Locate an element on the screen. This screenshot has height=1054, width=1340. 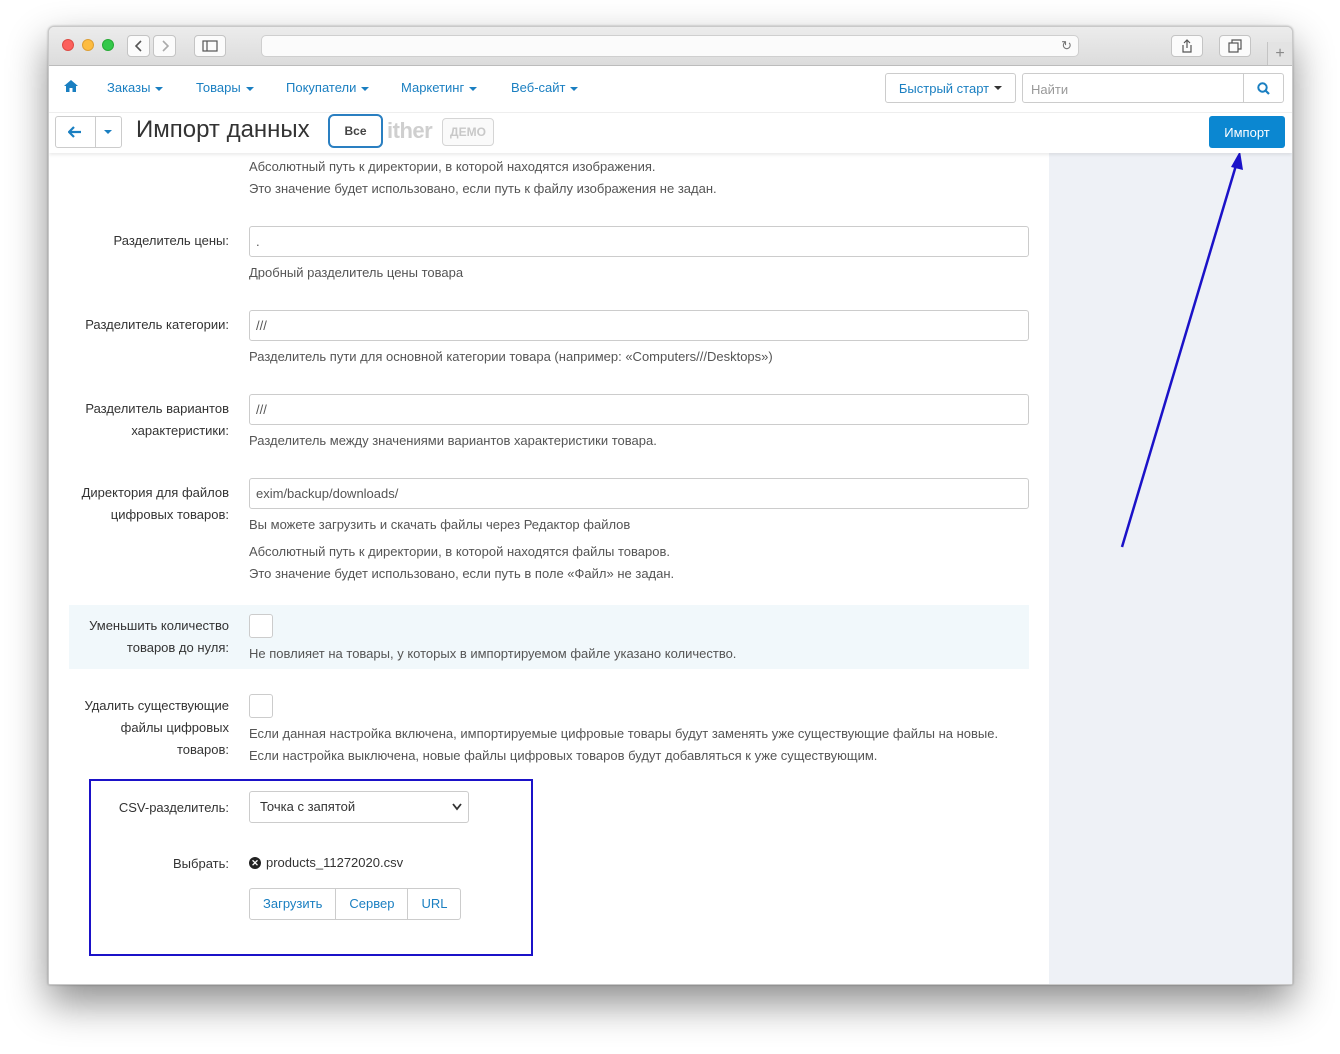
reduce-qty-checkbox is located at coordinates (261, 626).